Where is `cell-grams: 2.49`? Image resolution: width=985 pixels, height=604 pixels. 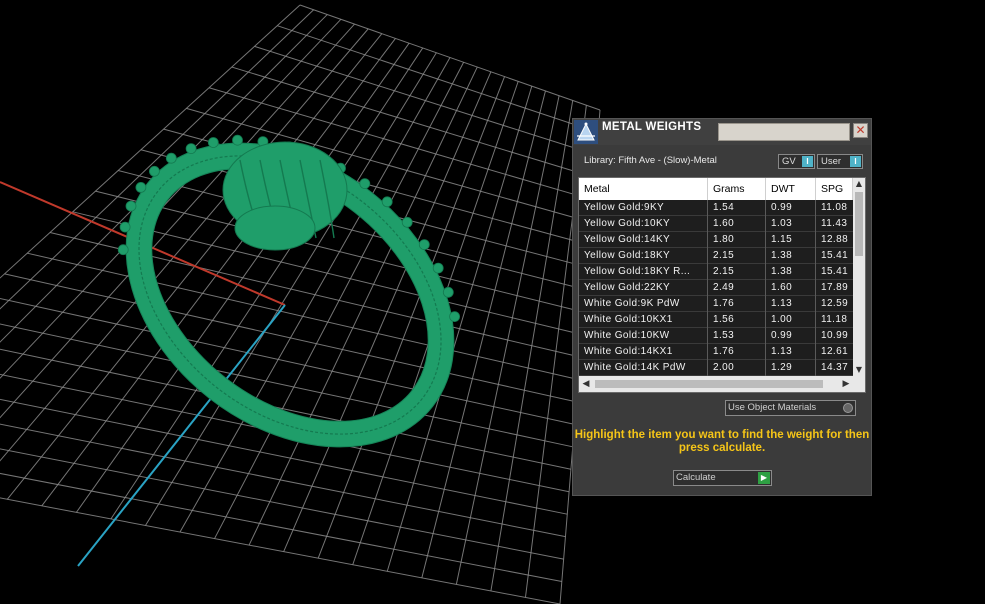 cell-grams: 2.49 is located at coordinates (737, 288).